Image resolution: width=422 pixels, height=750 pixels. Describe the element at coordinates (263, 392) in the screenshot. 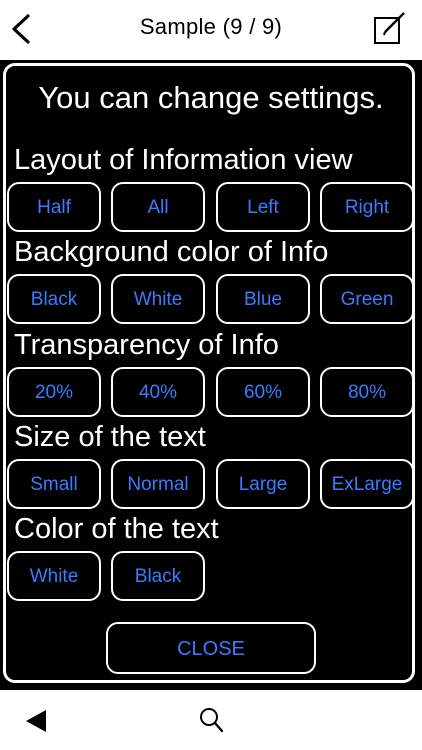

I see `transparency-60-button: 60%` at that location.